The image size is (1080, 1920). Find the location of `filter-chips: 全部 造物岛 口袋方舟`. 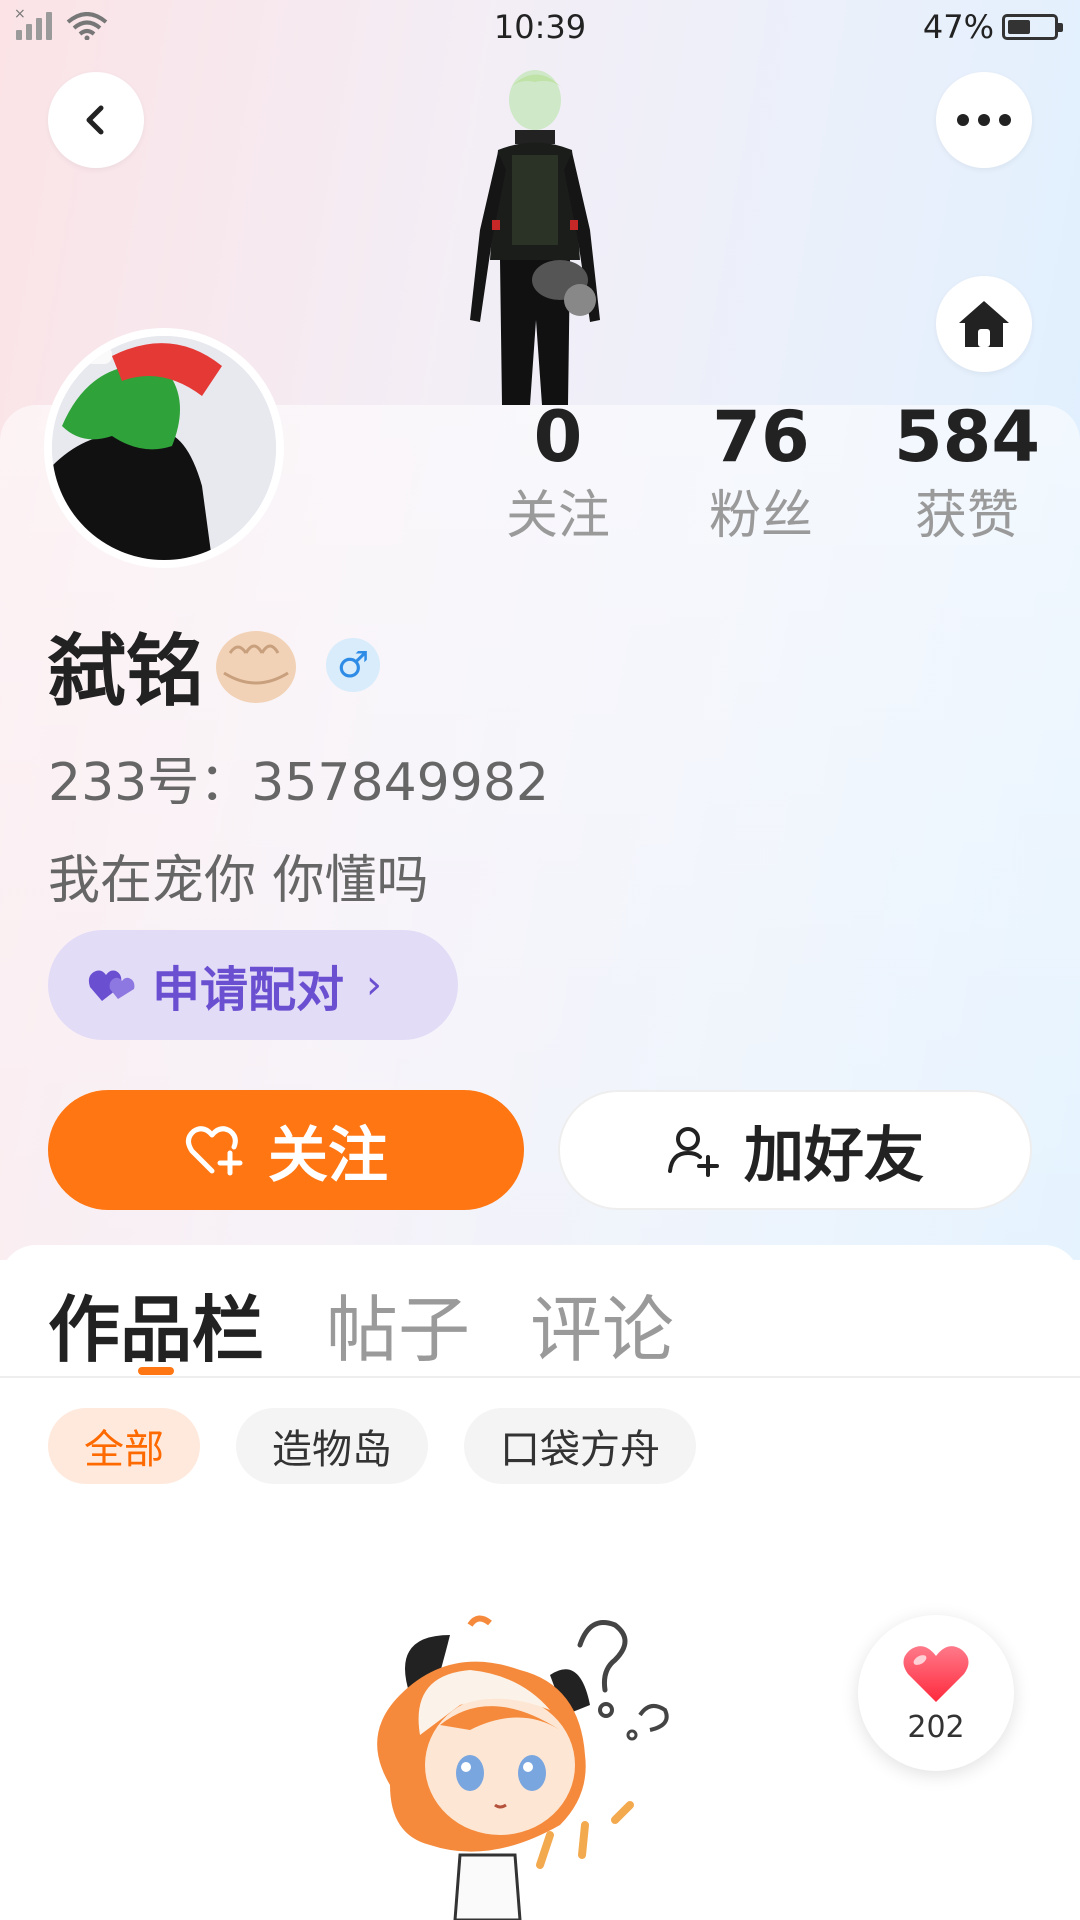

filter-chips: 全部 造物岛 口袋方舟 is located at coordinates (390, 1446).